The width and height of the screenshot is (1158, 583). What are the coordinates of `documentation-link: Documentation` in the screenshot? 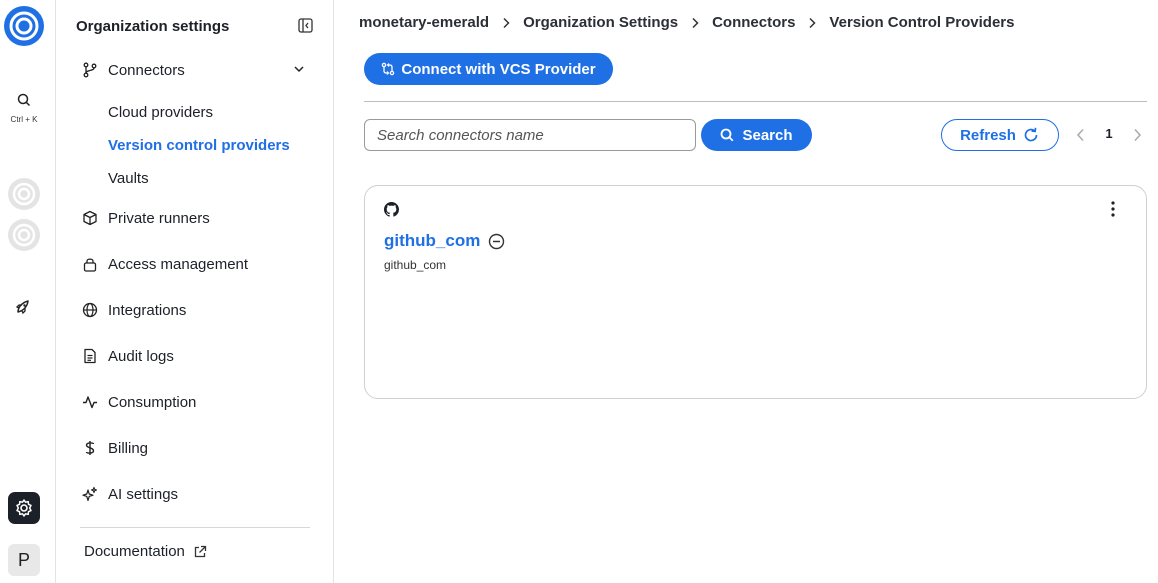 It's located at (145, 551).